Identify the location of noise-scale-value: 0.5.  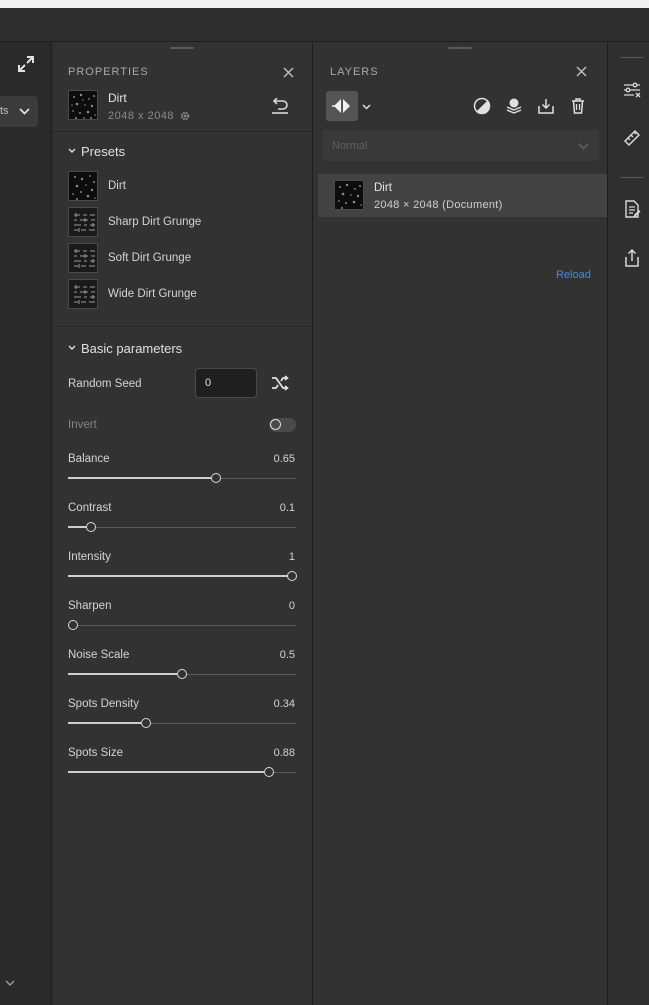
(287, 655).